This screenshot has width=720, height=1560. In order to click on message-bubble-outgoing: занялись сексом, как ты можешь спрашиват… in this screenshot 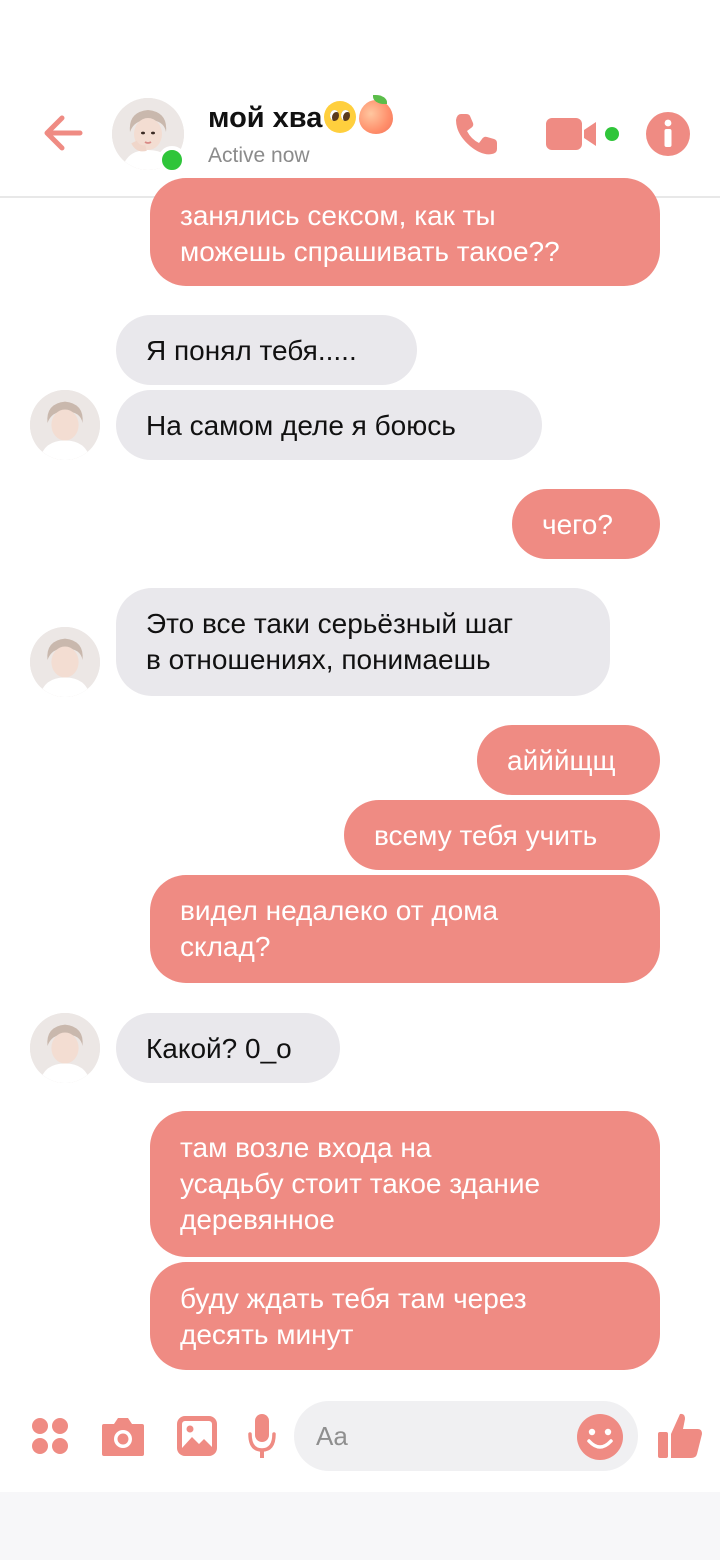, I will do `click(405, 232)`.